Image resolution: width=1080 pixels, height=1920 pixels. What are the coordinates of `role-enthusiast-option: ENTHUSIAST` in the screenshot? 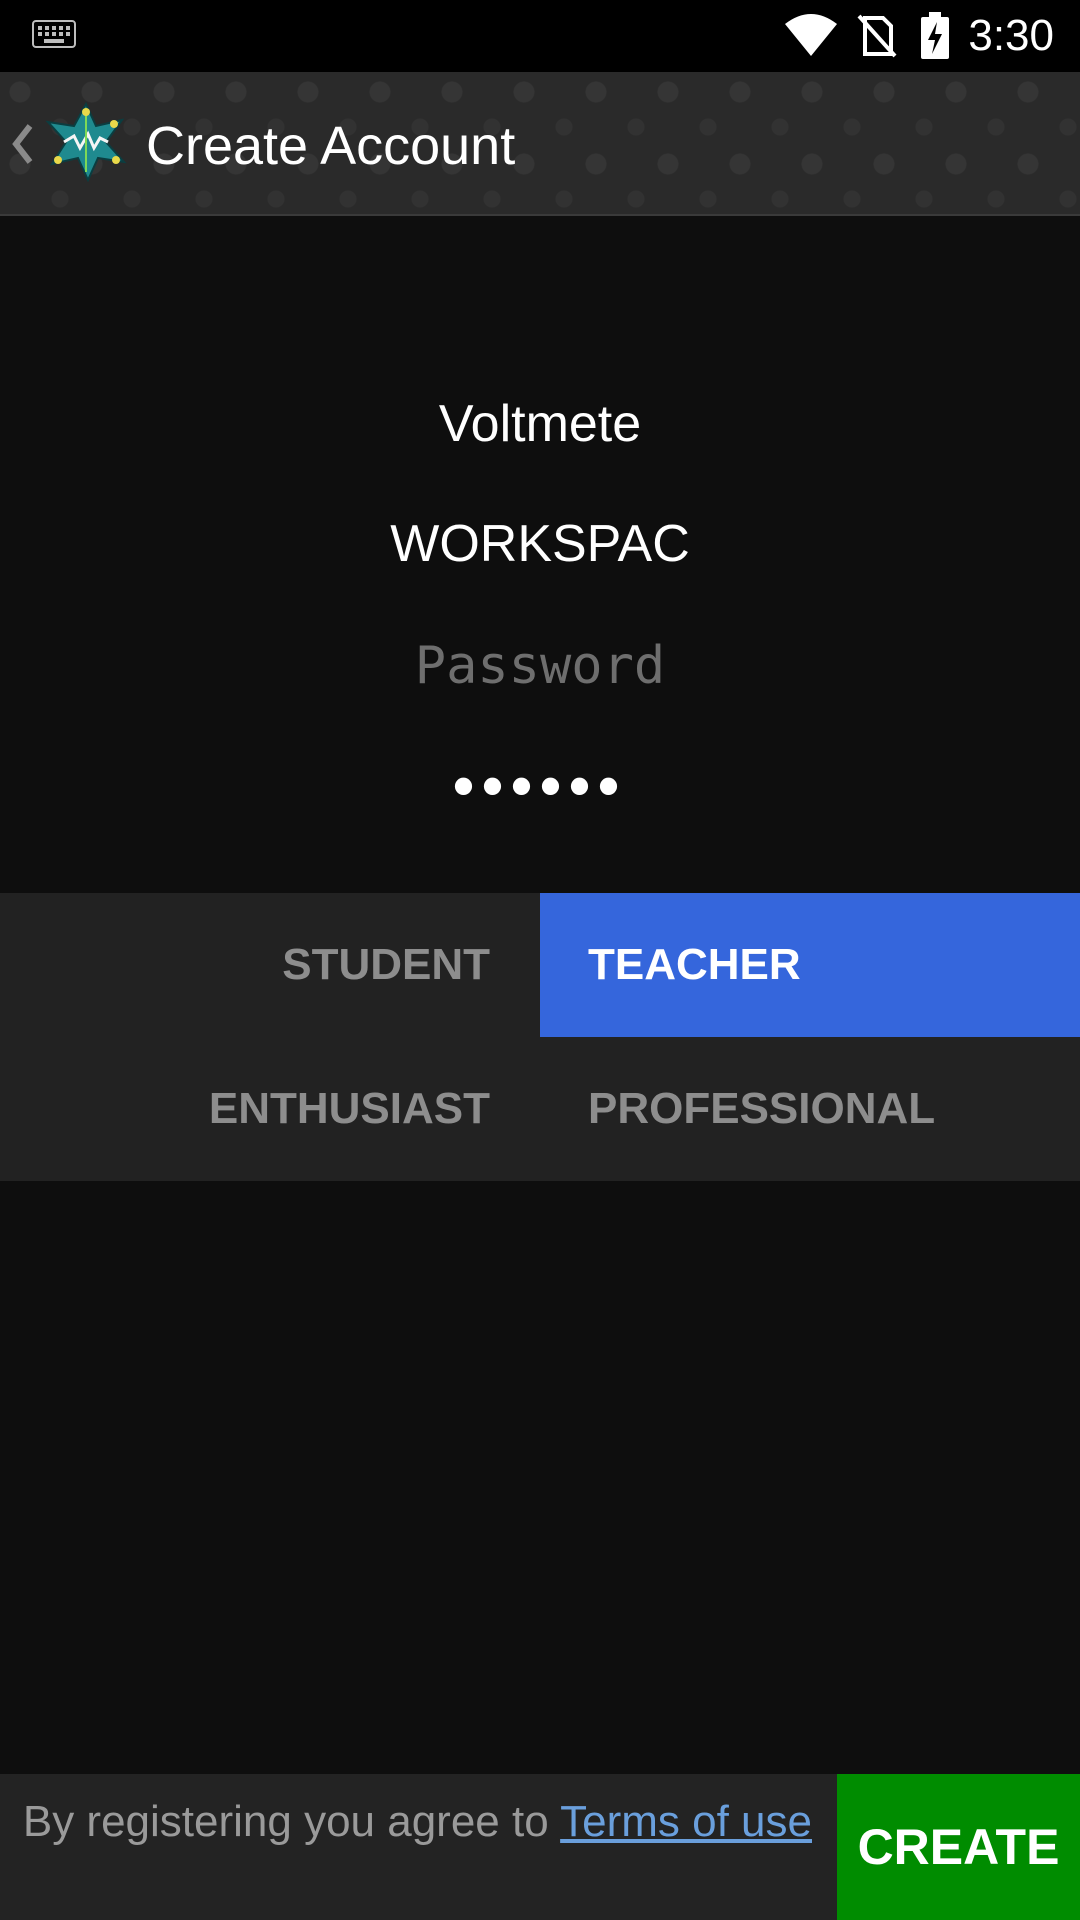 It's located at (270, 1109).